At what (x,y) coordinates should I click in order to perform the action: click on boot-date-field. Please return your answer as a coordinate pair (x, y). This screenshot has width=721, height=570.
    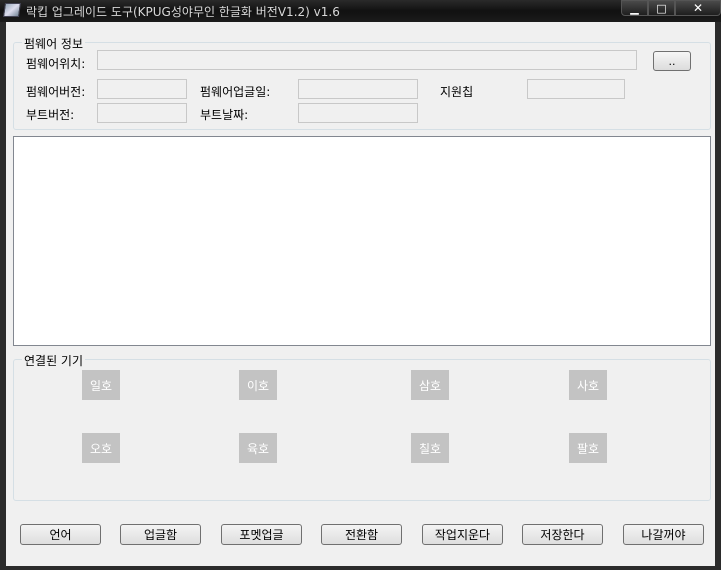
    Looking at the image, I should click on (358, 113).